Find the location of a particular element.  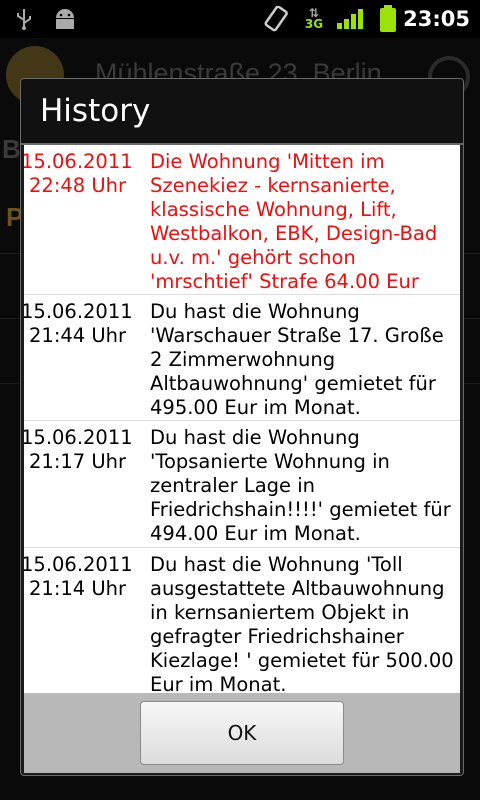

ok-button: OK is located at coordinates (242, 733).